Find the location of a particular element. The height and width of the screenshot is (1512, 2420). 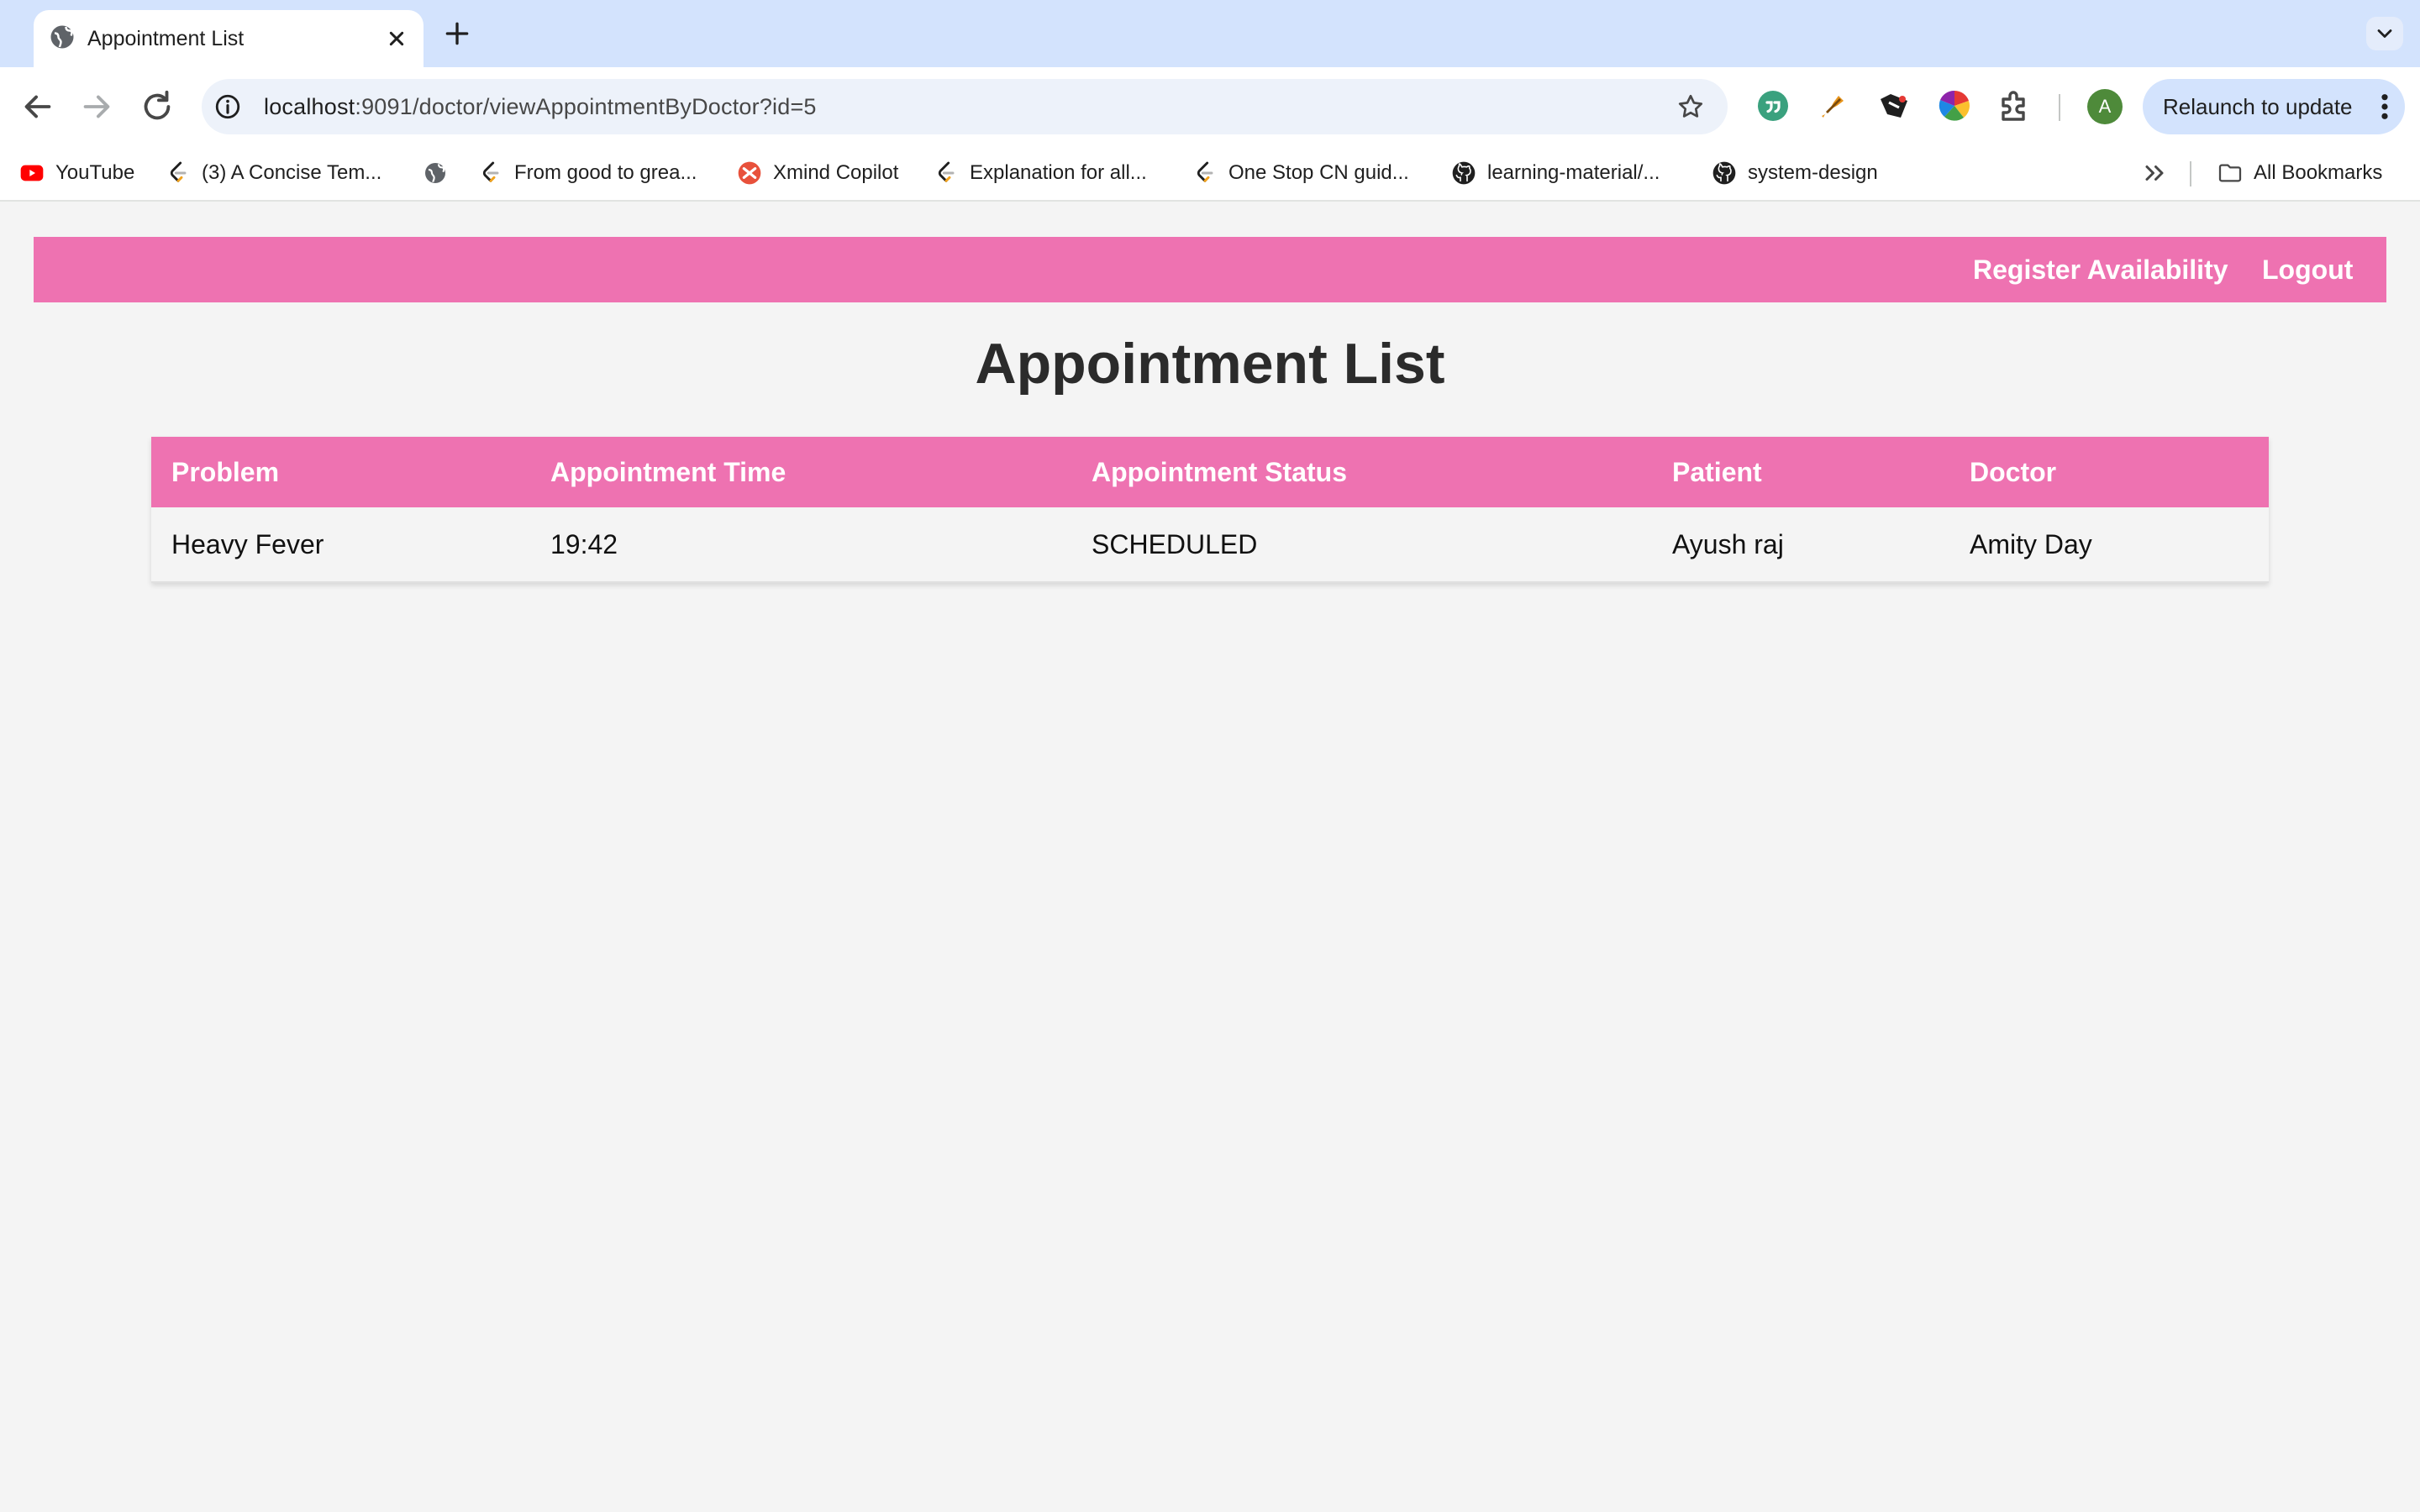

bookmark-globe is located at coordinates (440, 173).